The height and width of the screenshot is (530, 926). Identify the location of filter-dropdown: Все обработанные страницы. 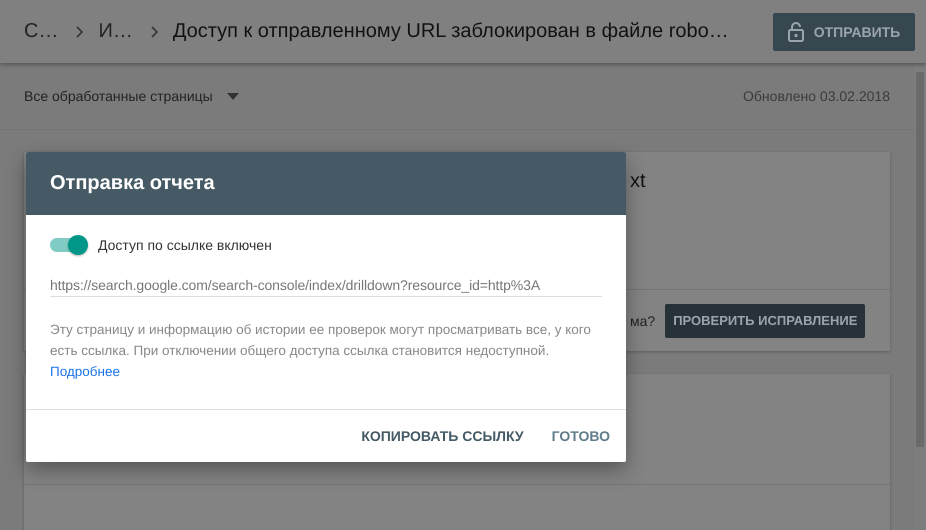
(131, 96).